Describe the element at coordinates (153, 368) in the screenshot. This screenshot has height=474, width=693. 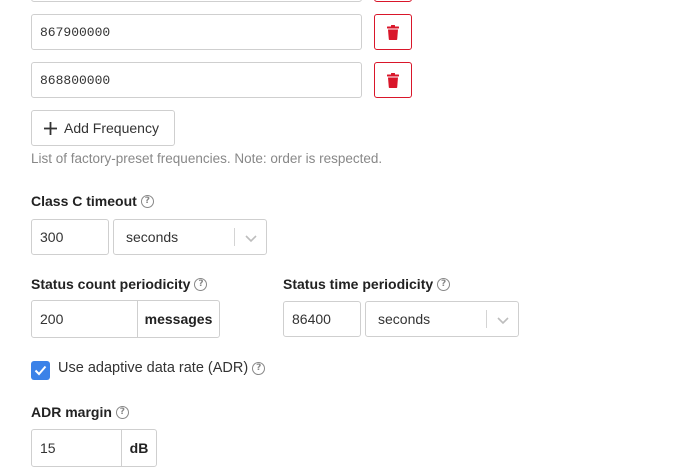
I see `adr-checkbox-label-text: Use adaptive data rate (ADR)` at that location.